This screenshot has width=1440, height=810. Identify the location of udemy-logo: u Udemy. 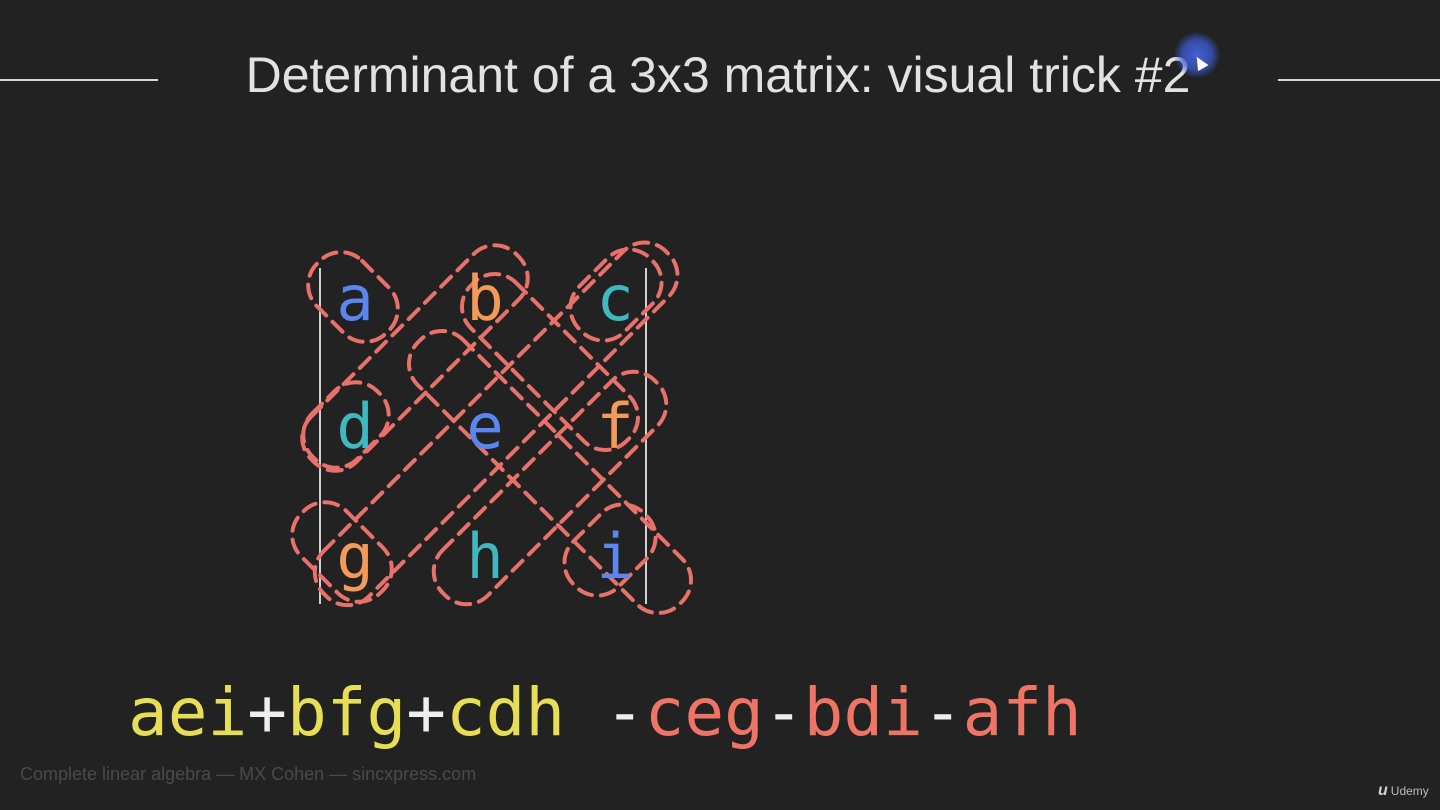
(1403, 791).